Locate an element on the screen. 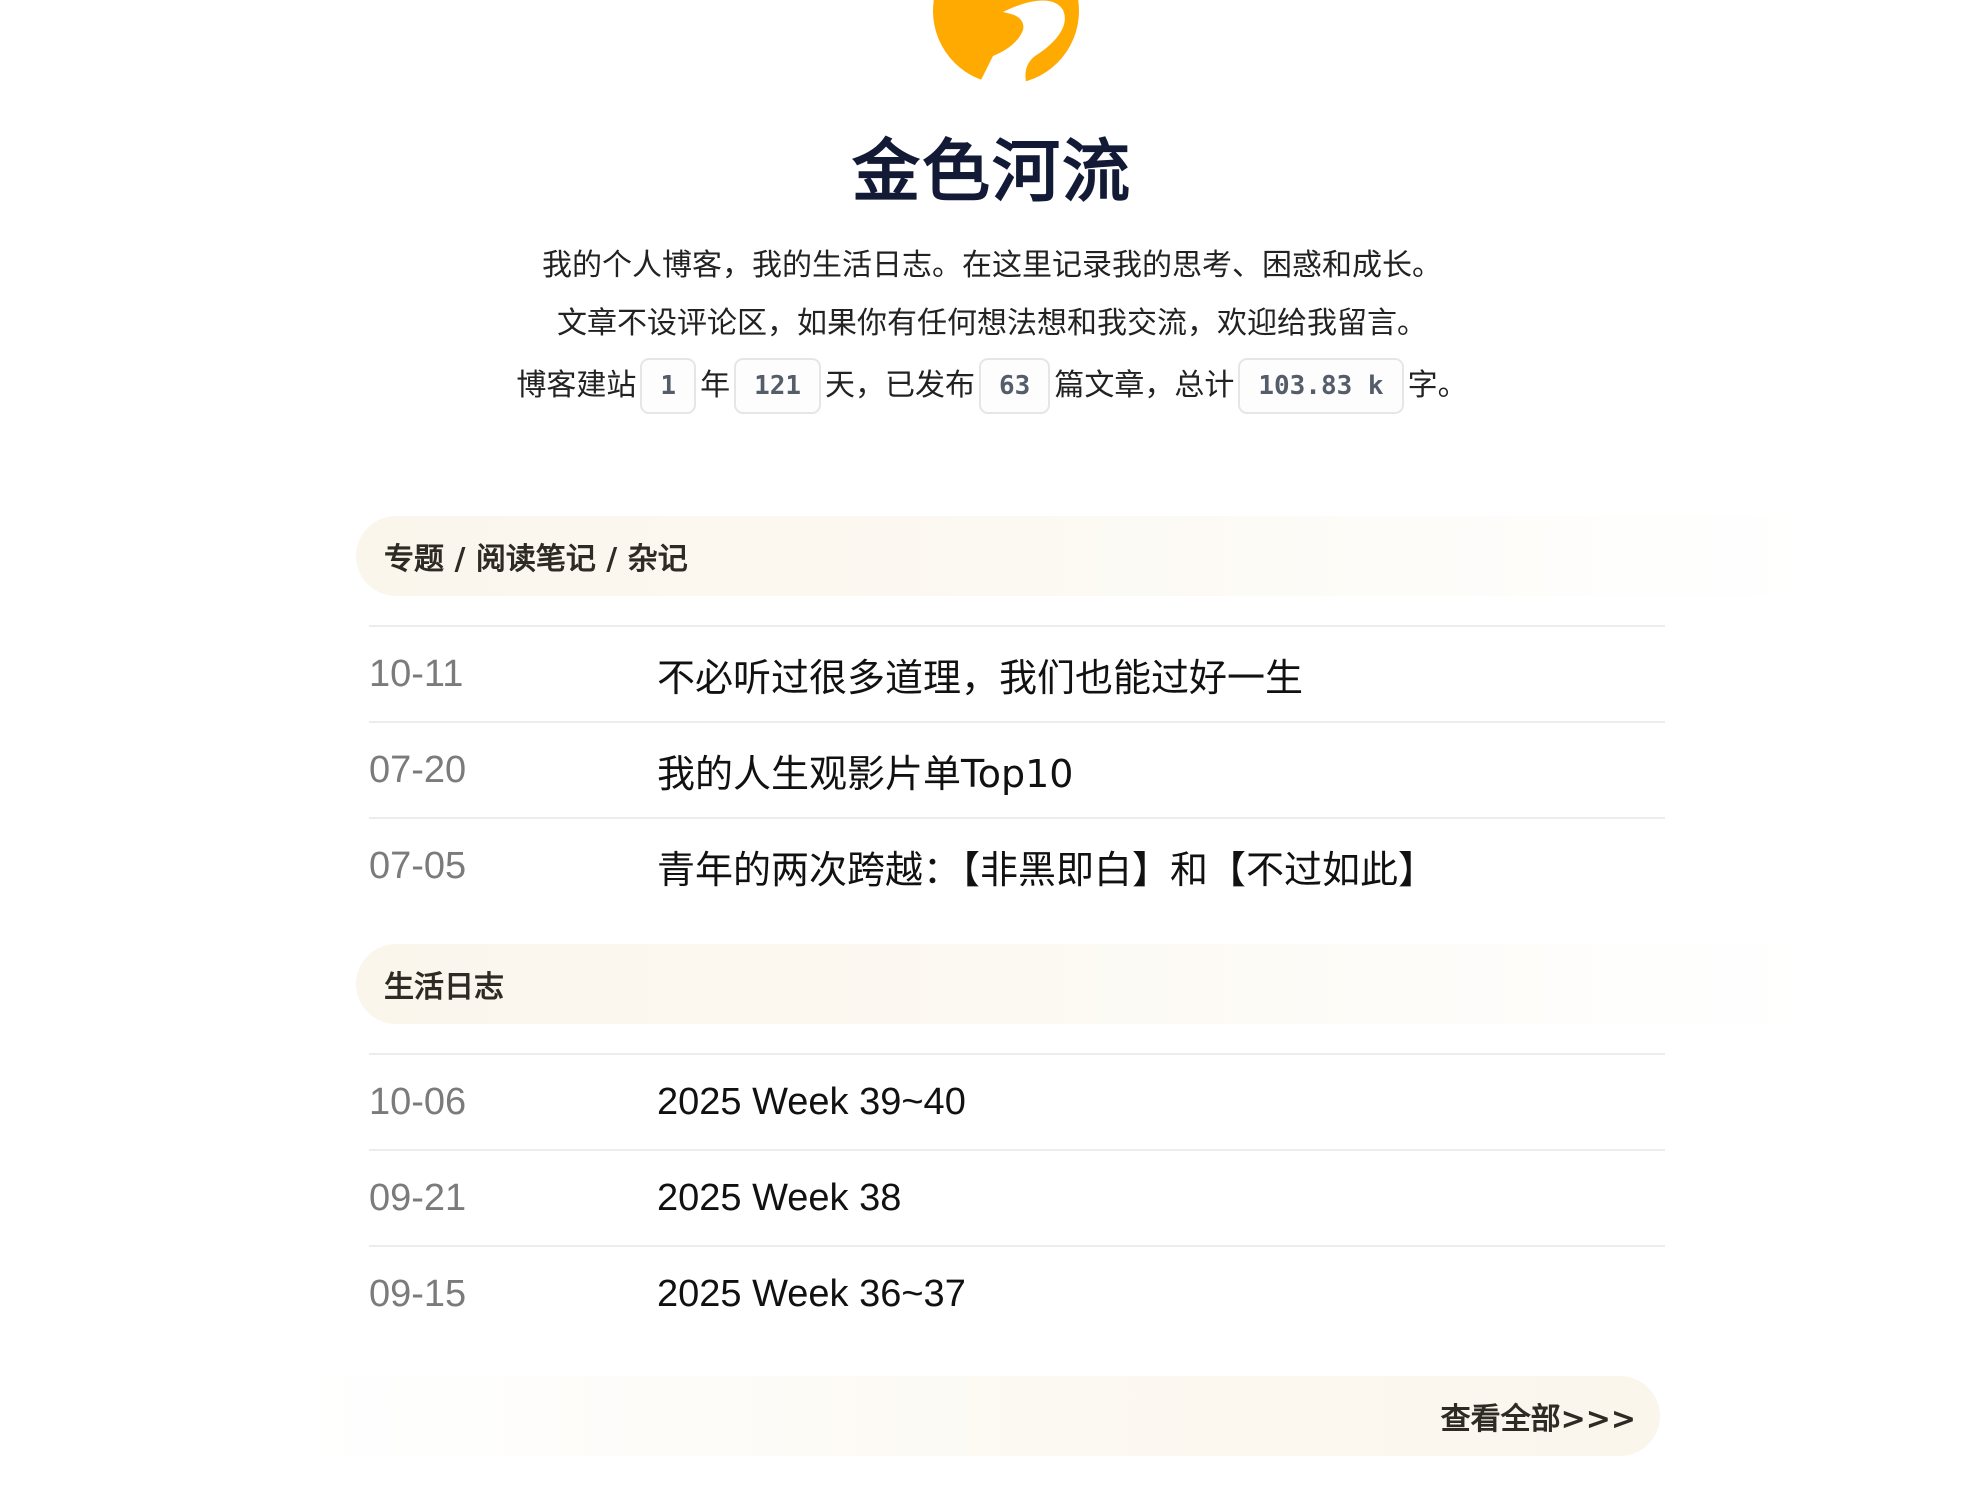 The image size is (1984, 1494). site-title: 金色河流 is located at coordinates (991, 172).